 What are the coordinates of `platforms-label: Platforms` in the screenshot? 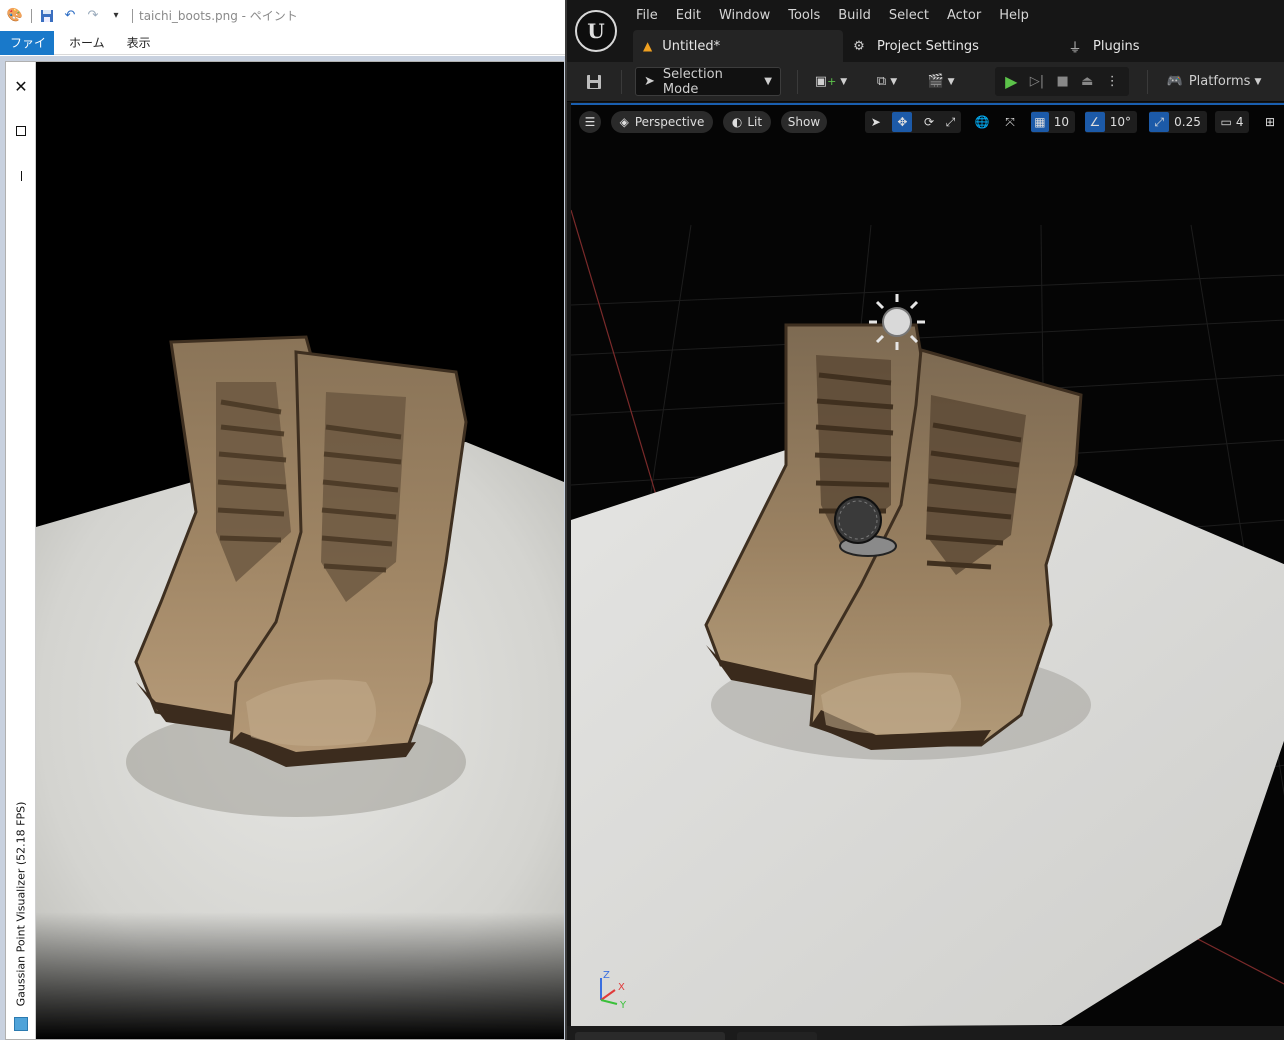 It's located at (1219, 81).